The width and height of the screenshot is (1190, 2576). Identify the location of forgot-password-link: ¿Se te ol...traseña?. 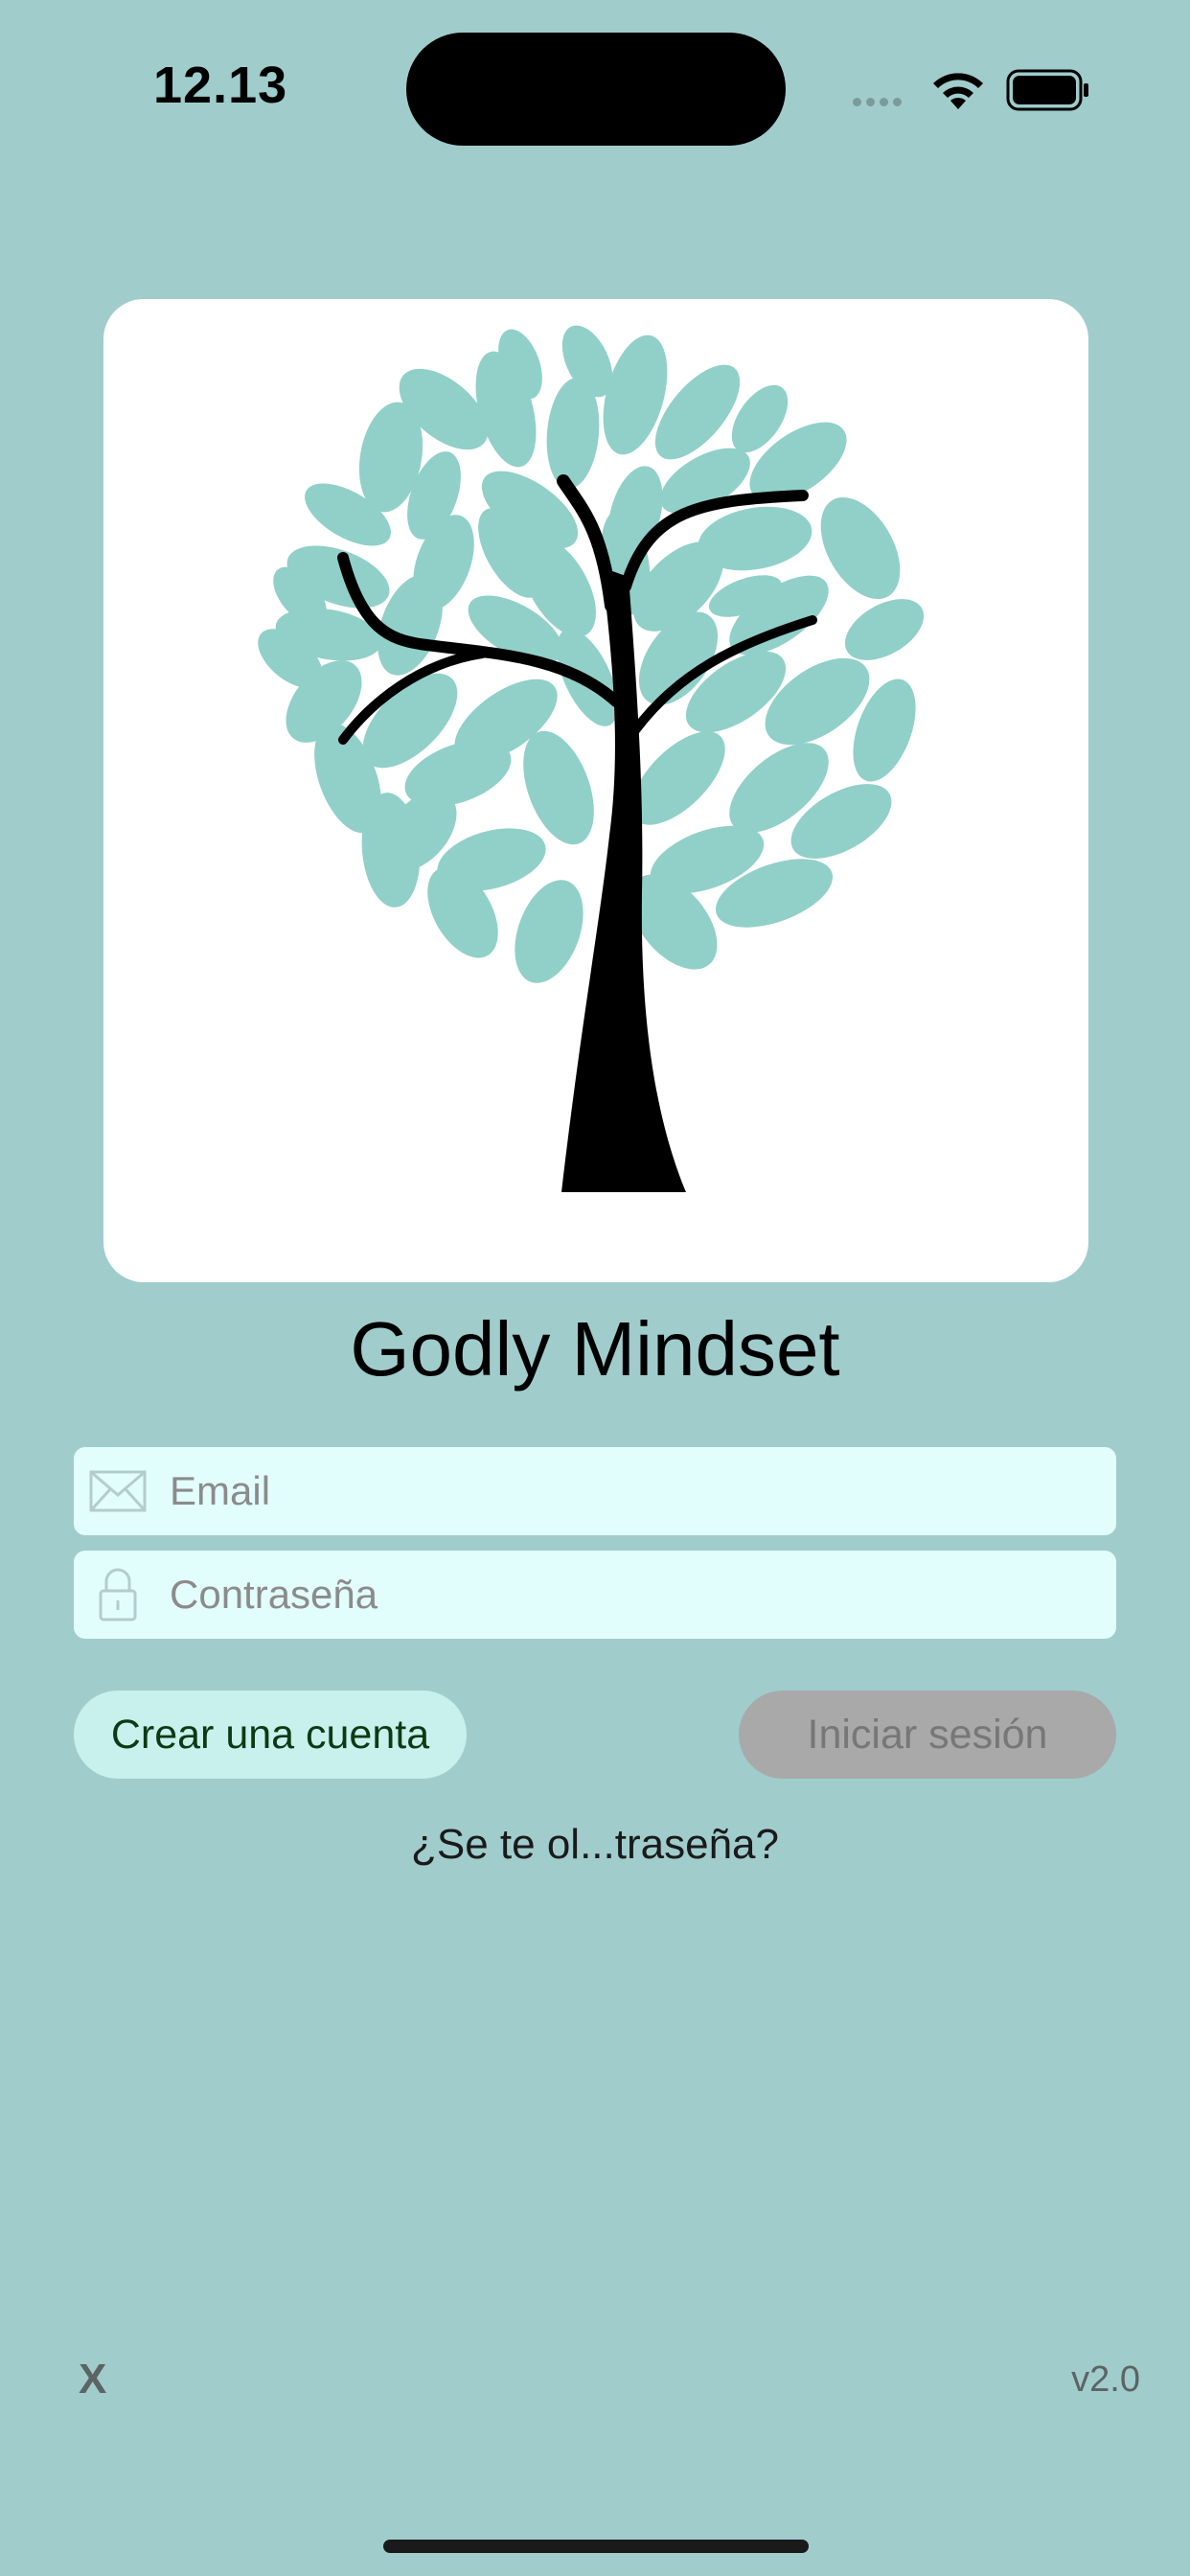
(595, 1845).